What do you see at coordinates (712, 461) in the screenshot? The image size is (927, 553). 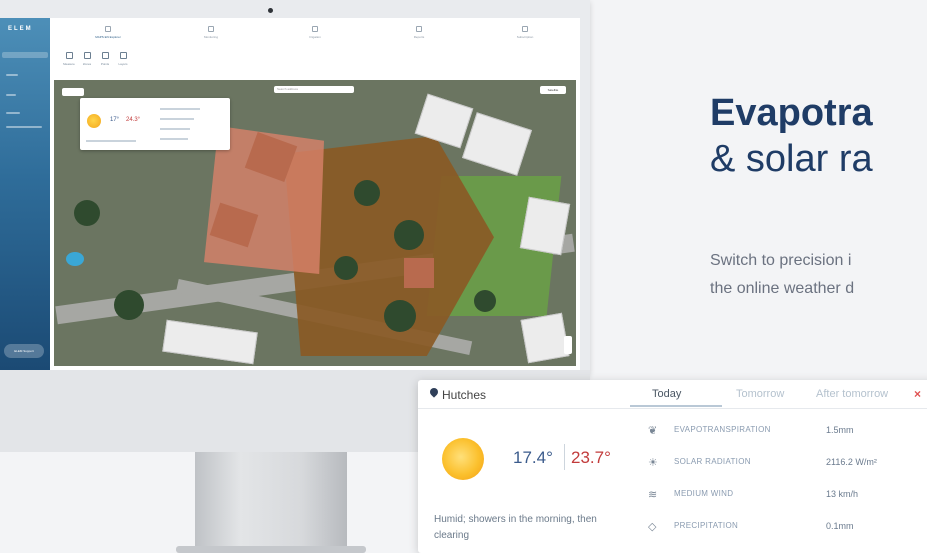 I see `metric-label: SOLAR RADIATION` at bounding box center [712, 461].